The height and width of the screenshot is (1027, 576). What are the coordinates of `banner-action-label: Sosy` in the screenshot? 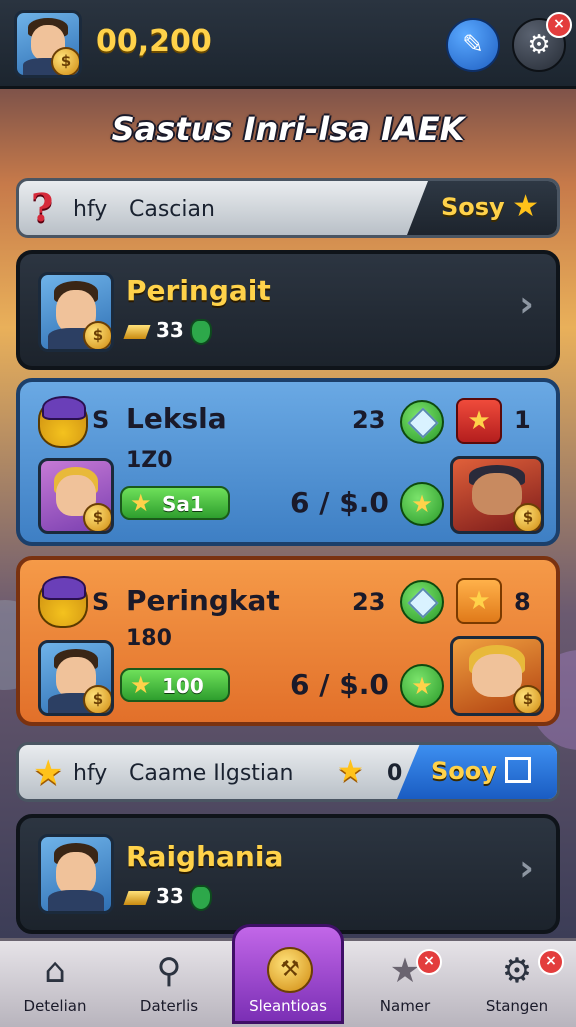 It's located at (473, 207).